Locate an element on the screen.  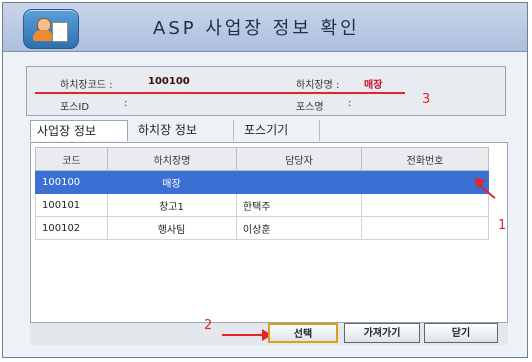
business-user-icon is located at coordinates (51, 29).